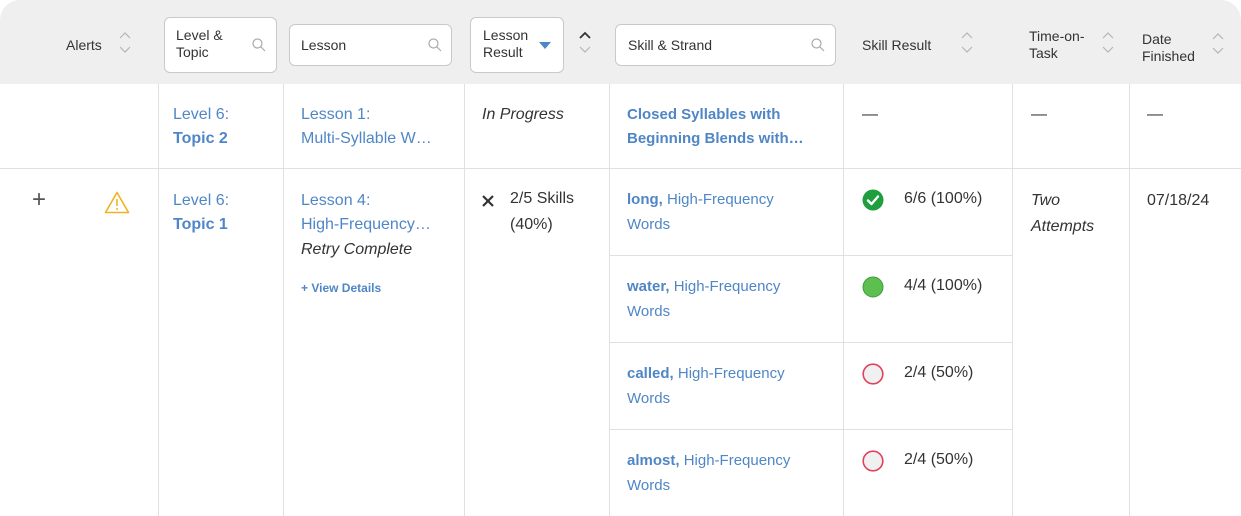  Describe the element at coordinates (870, 114) in the screenshot. I see `skill-result-empty: —` at that location.